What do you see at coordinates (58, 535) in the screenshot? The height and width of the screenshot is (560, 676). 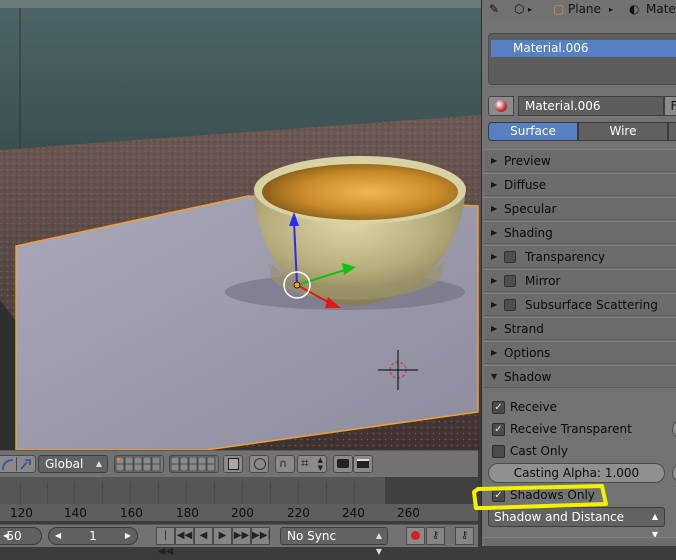 I see `decrement-arrow-icon: ◀` at bounding box center [58, 535].